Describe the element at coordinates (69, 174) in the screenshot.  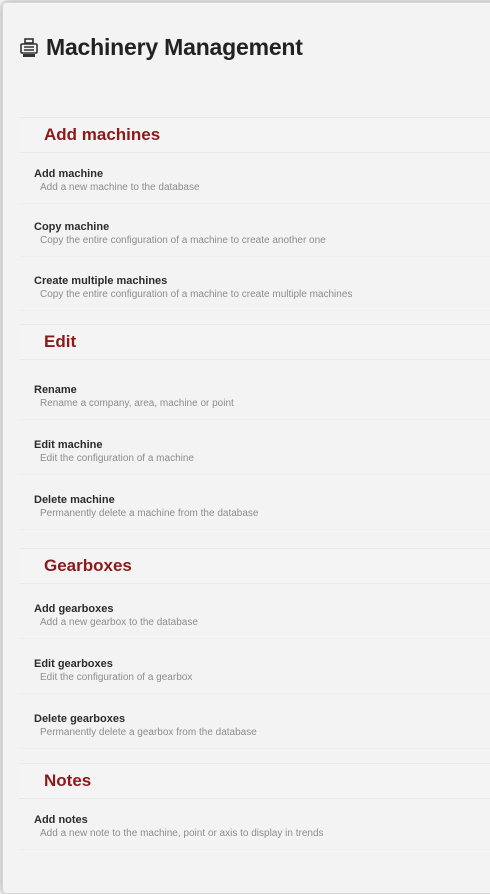
I see `menu-item-title: Add machine` at that location.